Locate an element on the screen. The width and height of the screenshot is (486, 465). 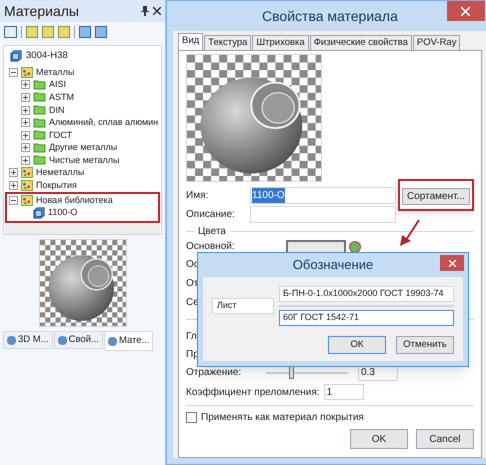
designation-field: Б-ПН-0-1.0x1000x2000 ГОСТ 19903-74 is located at coordinates (366, 294).